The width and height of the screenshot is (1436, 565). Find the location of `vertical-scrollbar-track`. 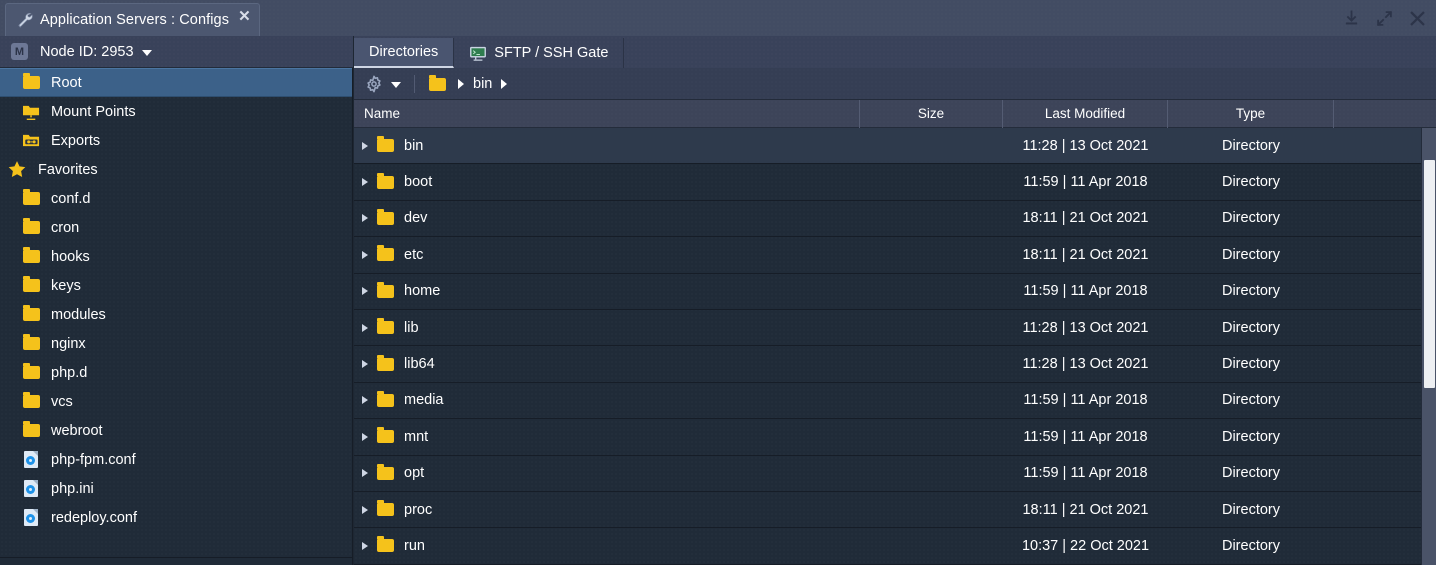

vertical-scrollbar-track is located at coordinates (1428, 346).